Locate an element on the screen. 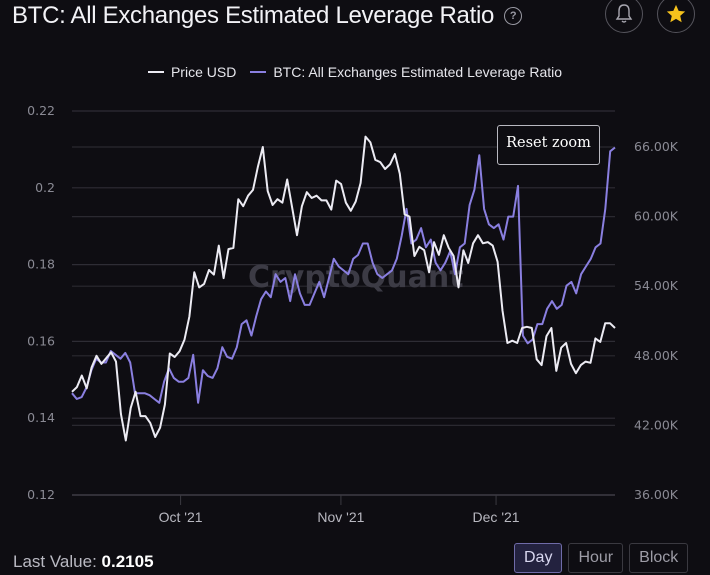 This screenshot has height=575, width=710. last-value-number: 0.2105 is located at coordinates (127, 561).